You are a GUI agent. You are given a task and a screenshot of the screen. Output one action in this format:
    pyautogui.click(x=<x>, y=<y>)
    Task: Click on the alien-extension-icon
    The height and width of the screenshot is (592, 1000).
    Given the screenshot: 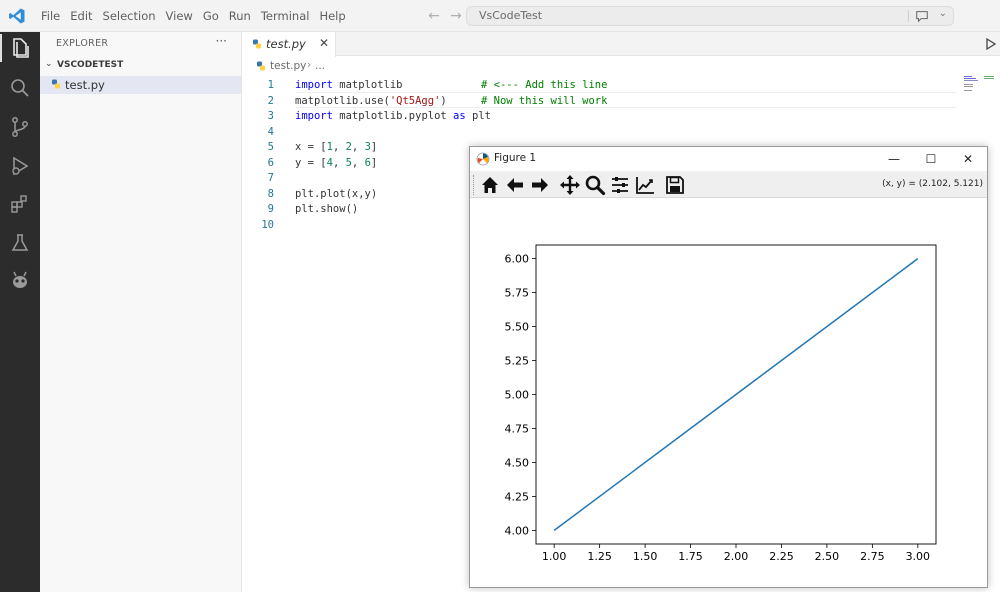 What is the action you would take?
    pyautogui.click(x=20, y=281)
    